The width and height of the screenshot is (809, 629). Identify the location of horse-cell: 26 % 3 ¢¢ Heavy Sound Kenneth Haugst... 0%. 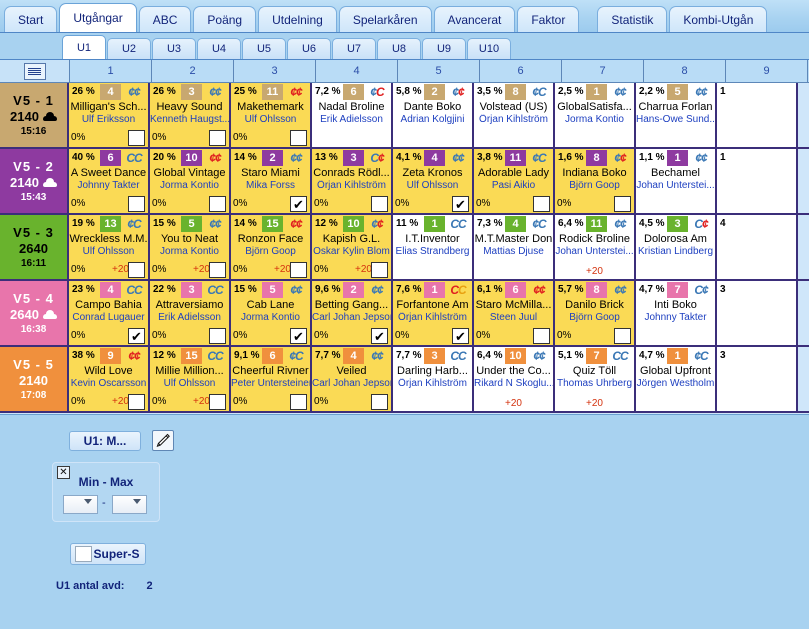
(190, 115).